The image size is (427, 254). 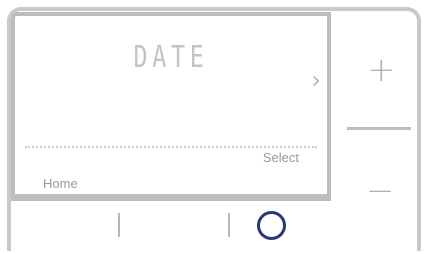 What do you see at coordinates (381, 70) in the screenshot?
I see `plus-button: +` at bounding box center [381, 70].